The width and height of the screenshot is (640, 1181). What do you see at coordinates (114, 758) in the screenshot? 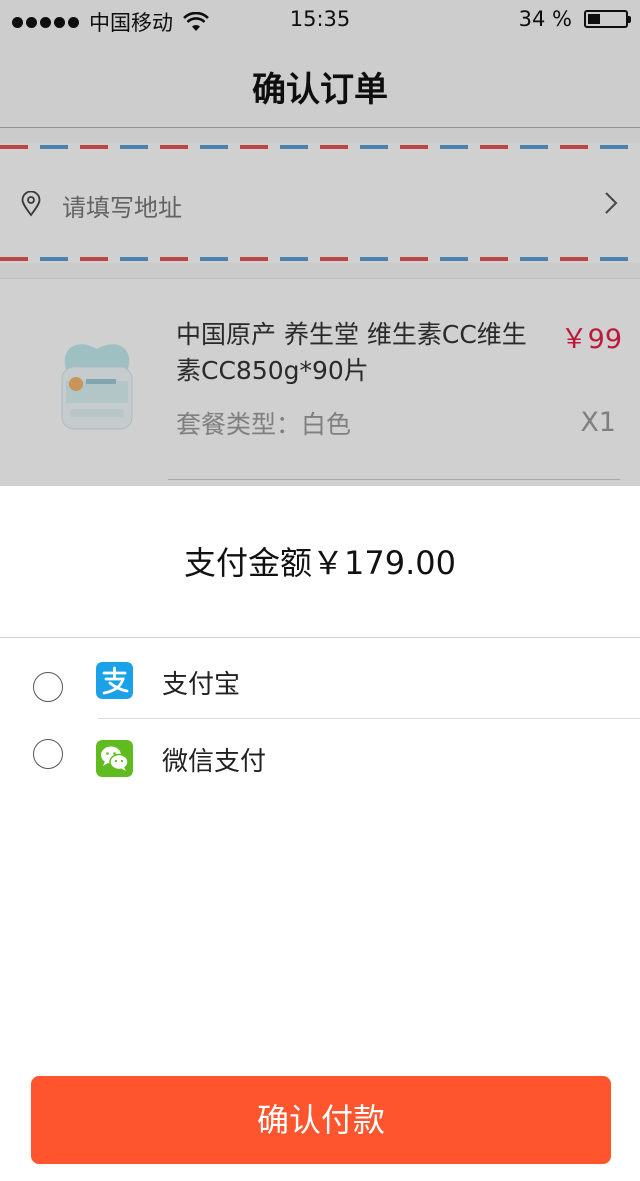
I see `wechat-pay-icon` at bounding box center [114, 758].